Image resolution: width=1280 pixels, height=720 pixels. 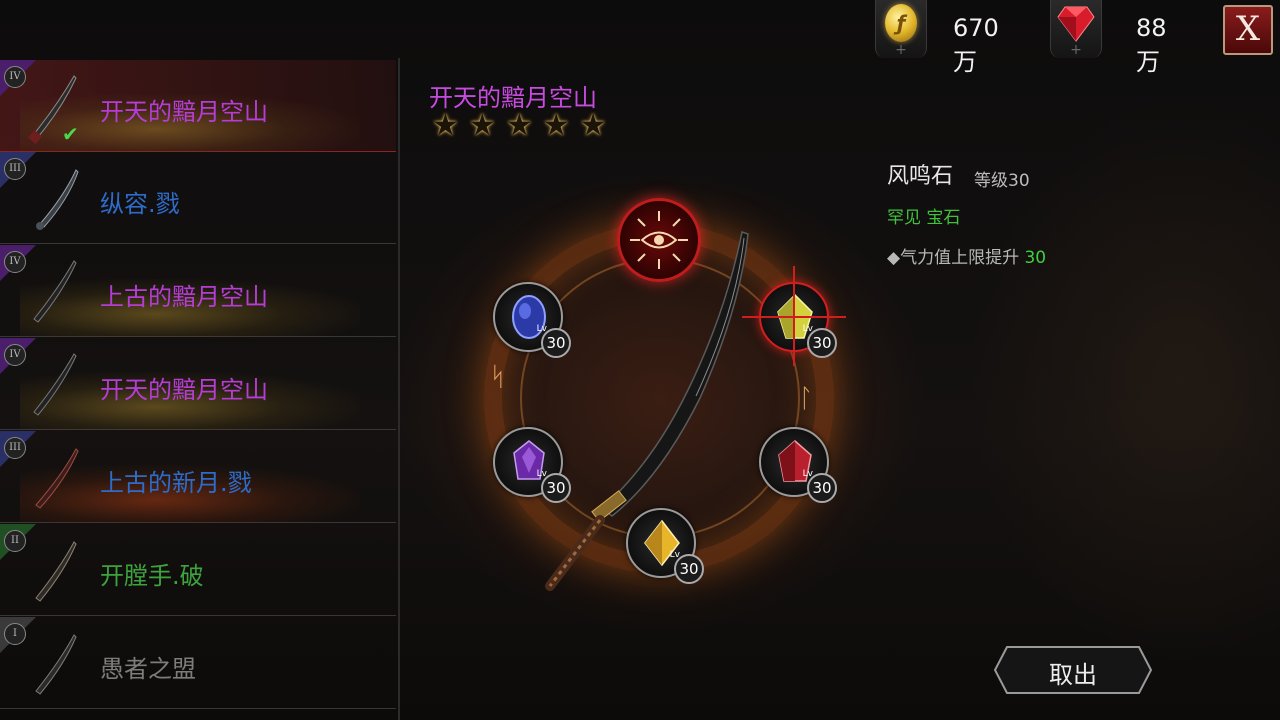 I want to click on gem-amount: 88万, so click(x=1151, y=45).